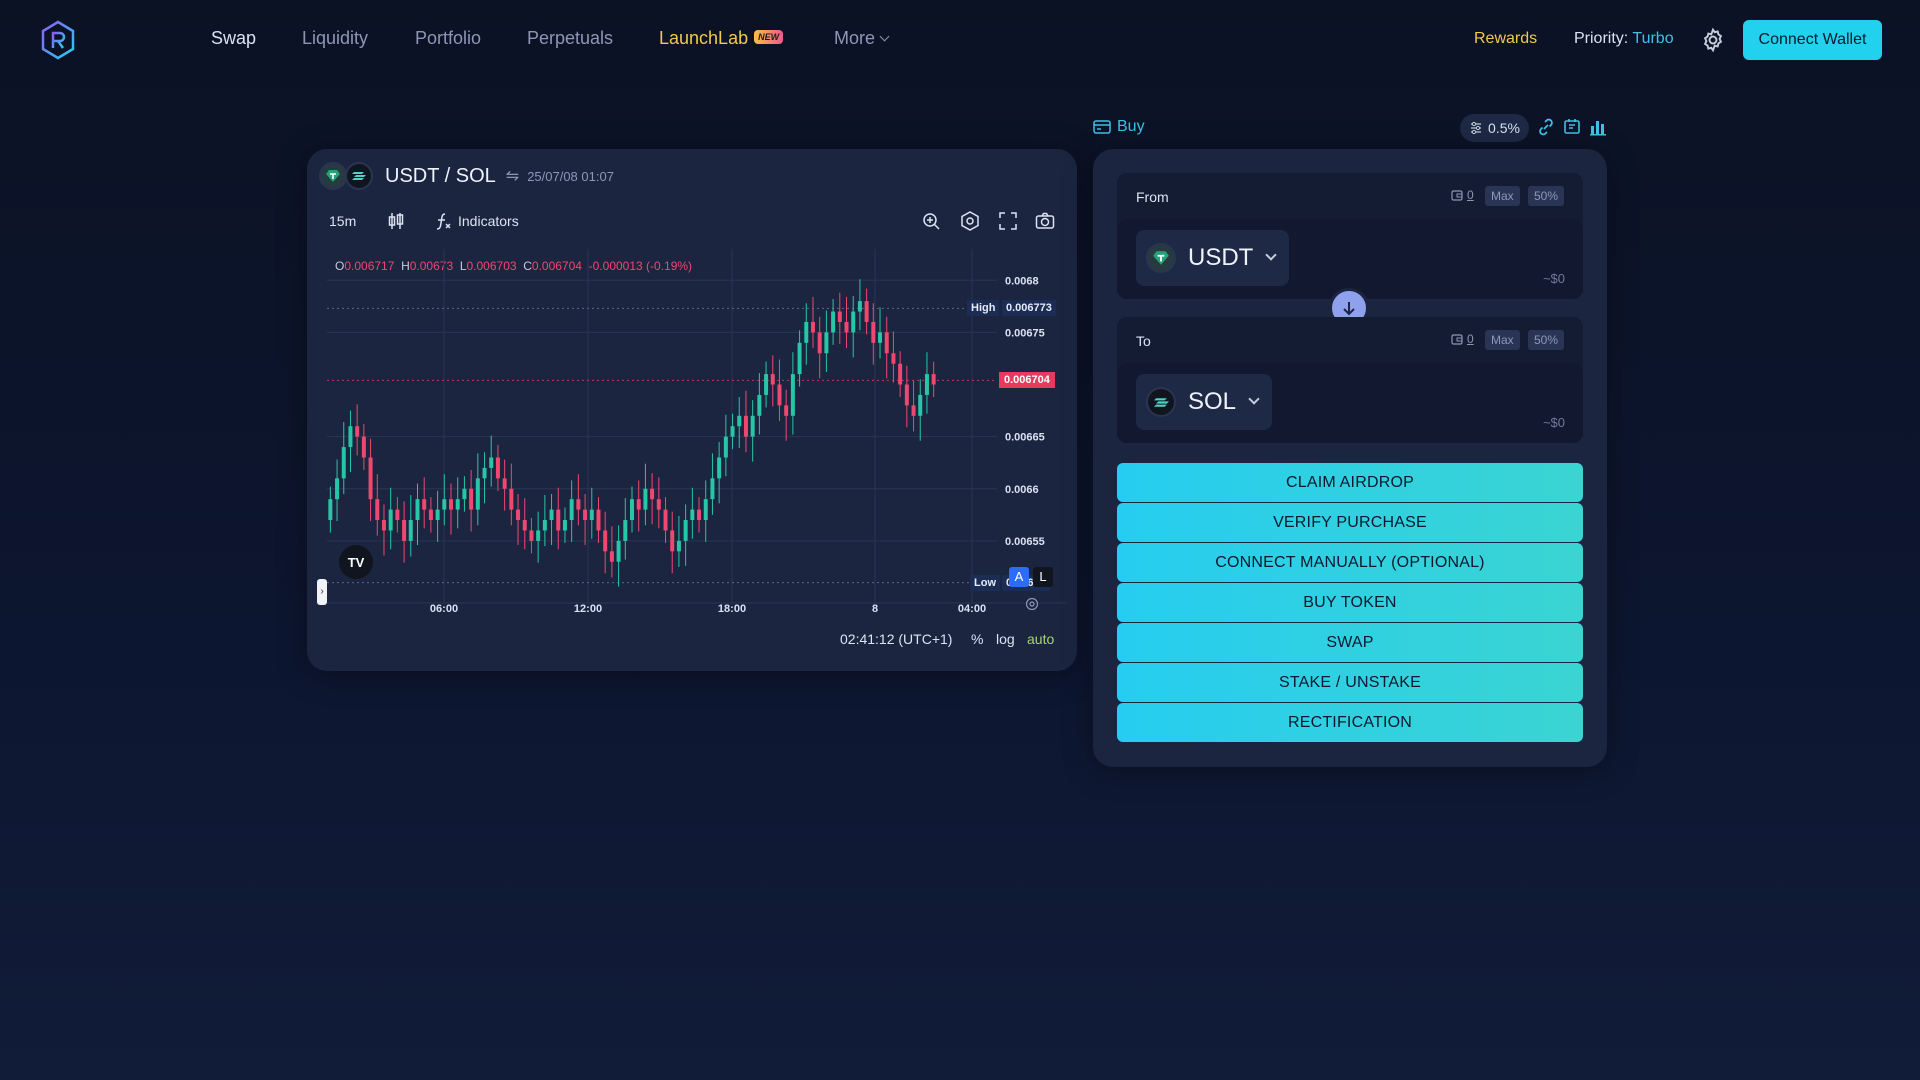 This screenshot has width=1920, height=1080. I want to click on nav-perpetuals: Perpetuals, so click(570, 38).